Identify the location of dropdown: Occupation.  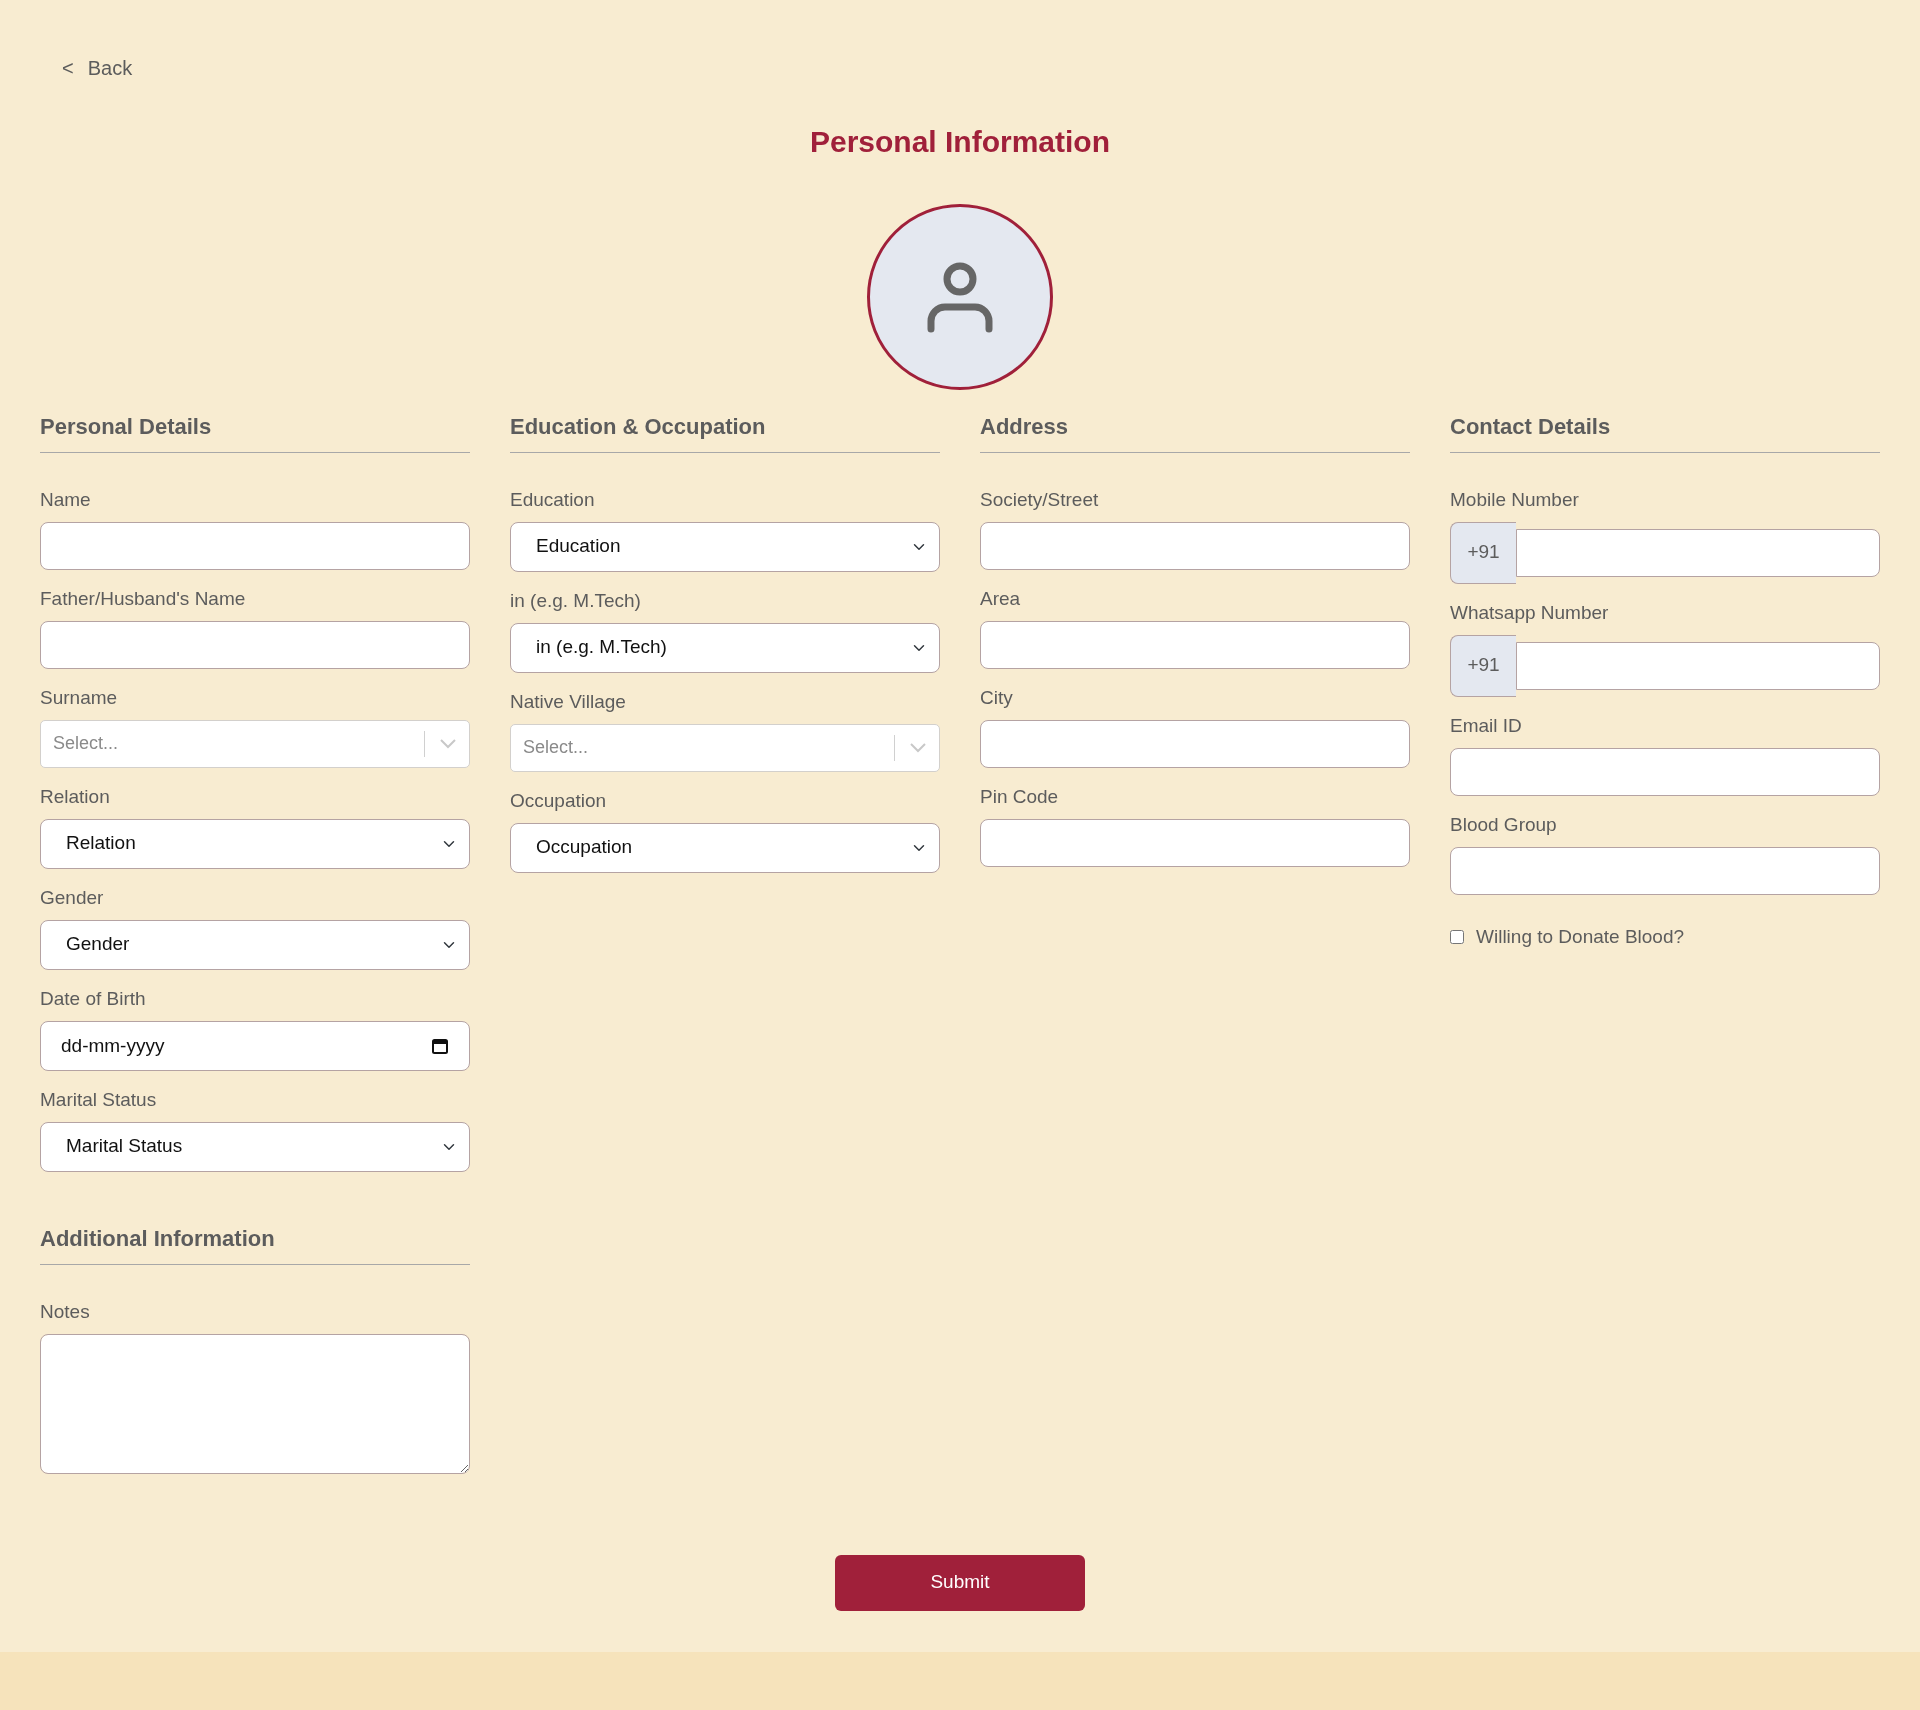
(725, 847).